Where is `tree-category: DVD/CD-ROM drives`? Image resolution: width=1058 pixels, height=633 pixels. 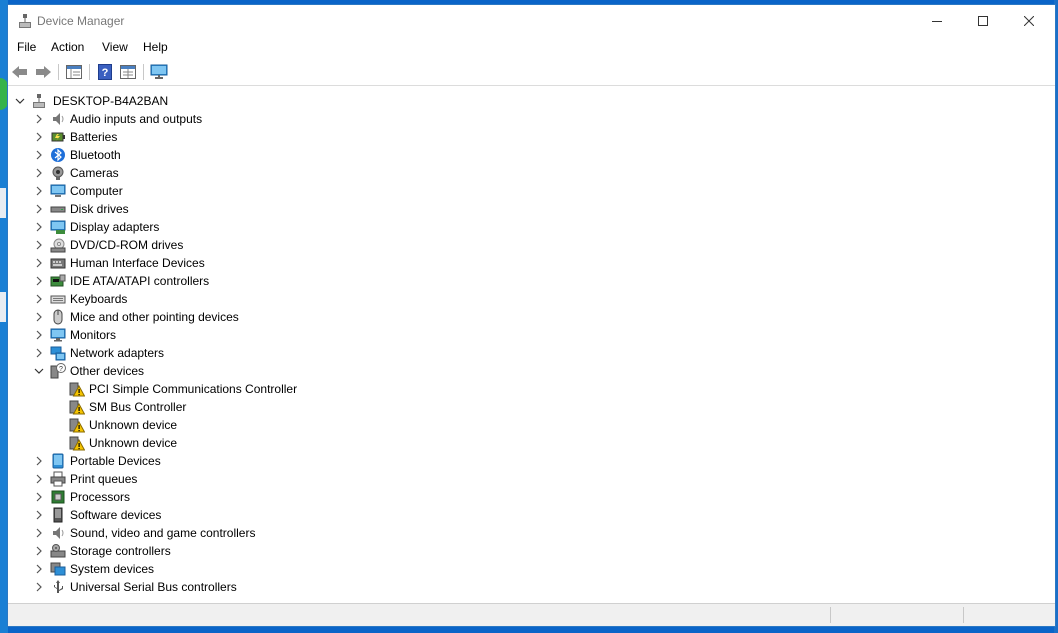 tree-category: DVD/CD-ROM drives is located at coordinates (241, 245).